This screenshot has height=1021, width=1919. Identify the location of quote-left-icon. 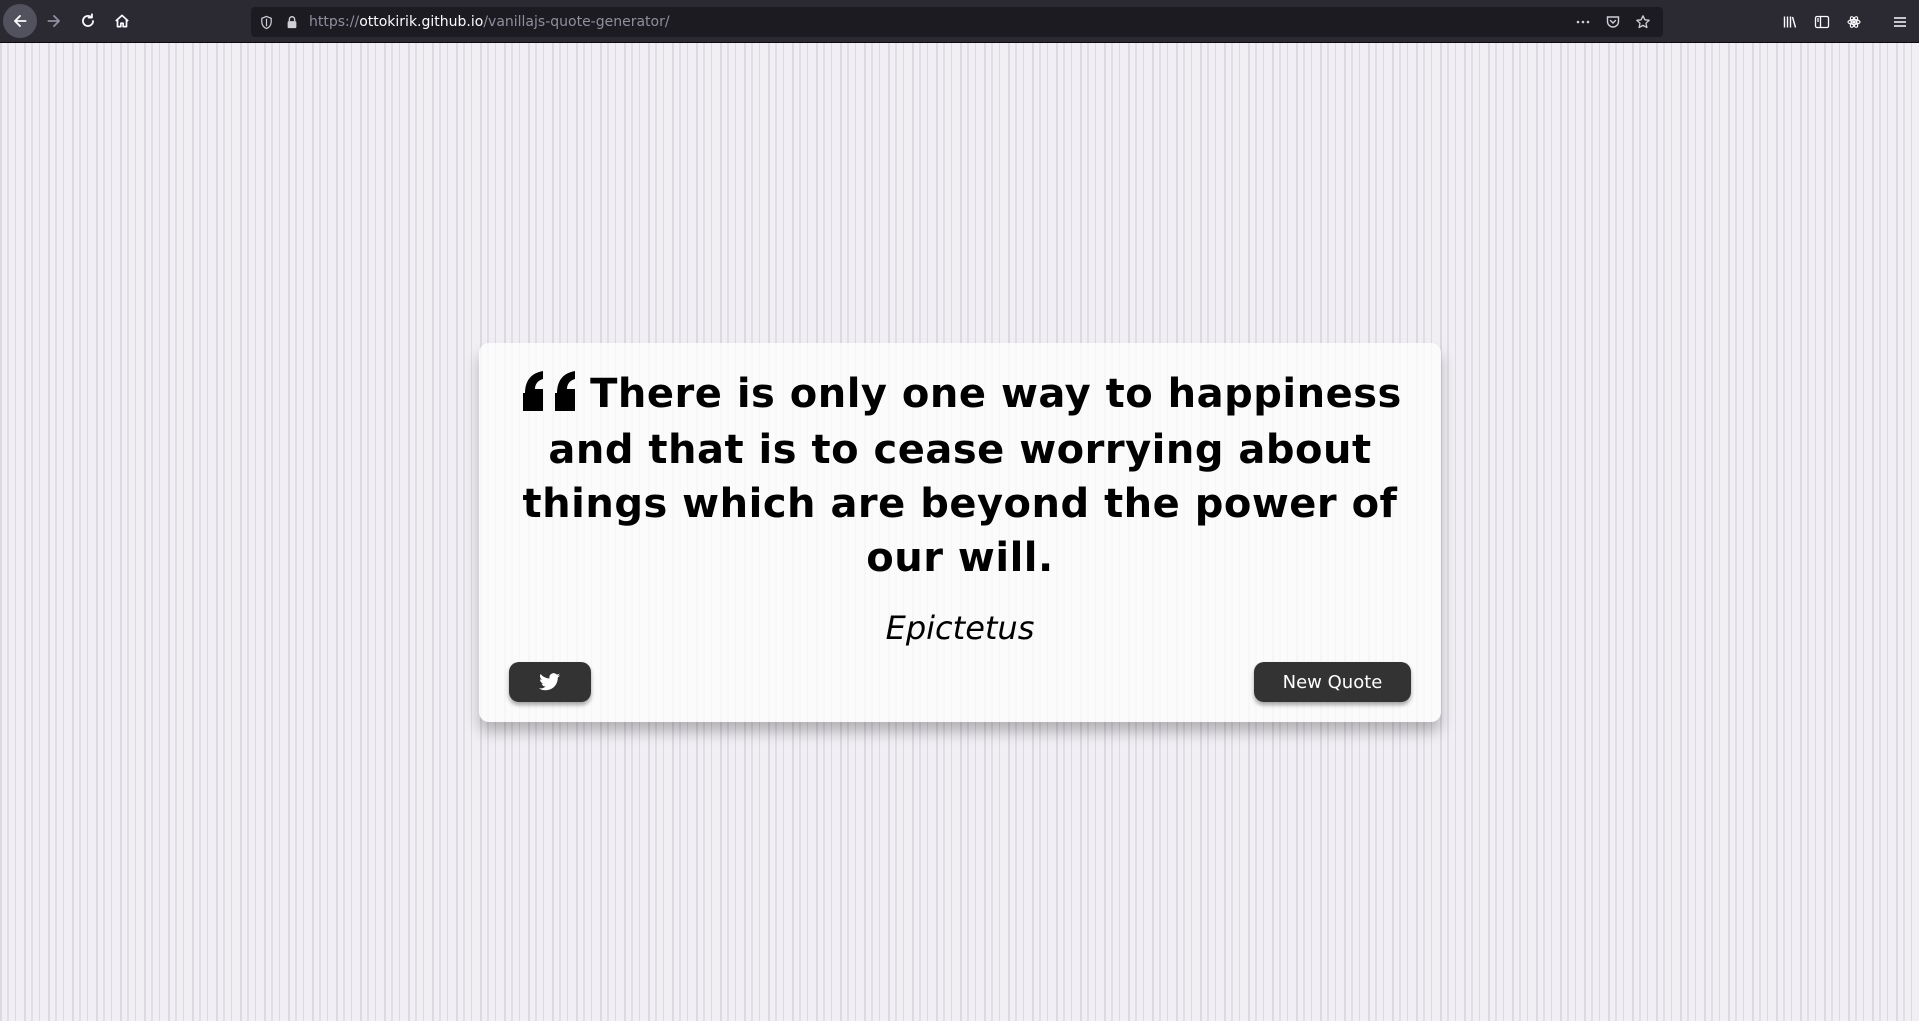
(549, 391).